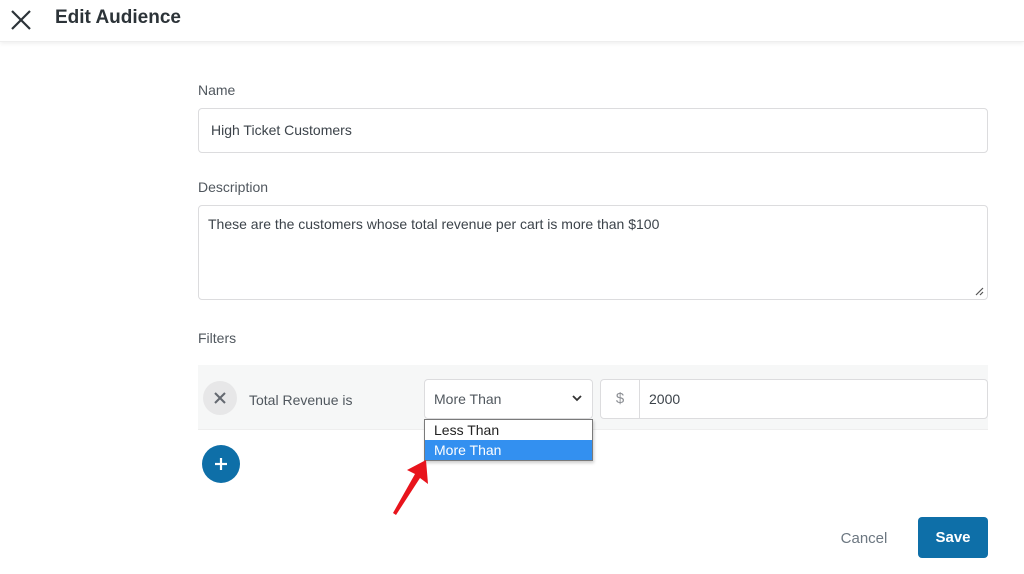  I want to click on option-less-than: Less Than, so click(508, 430).